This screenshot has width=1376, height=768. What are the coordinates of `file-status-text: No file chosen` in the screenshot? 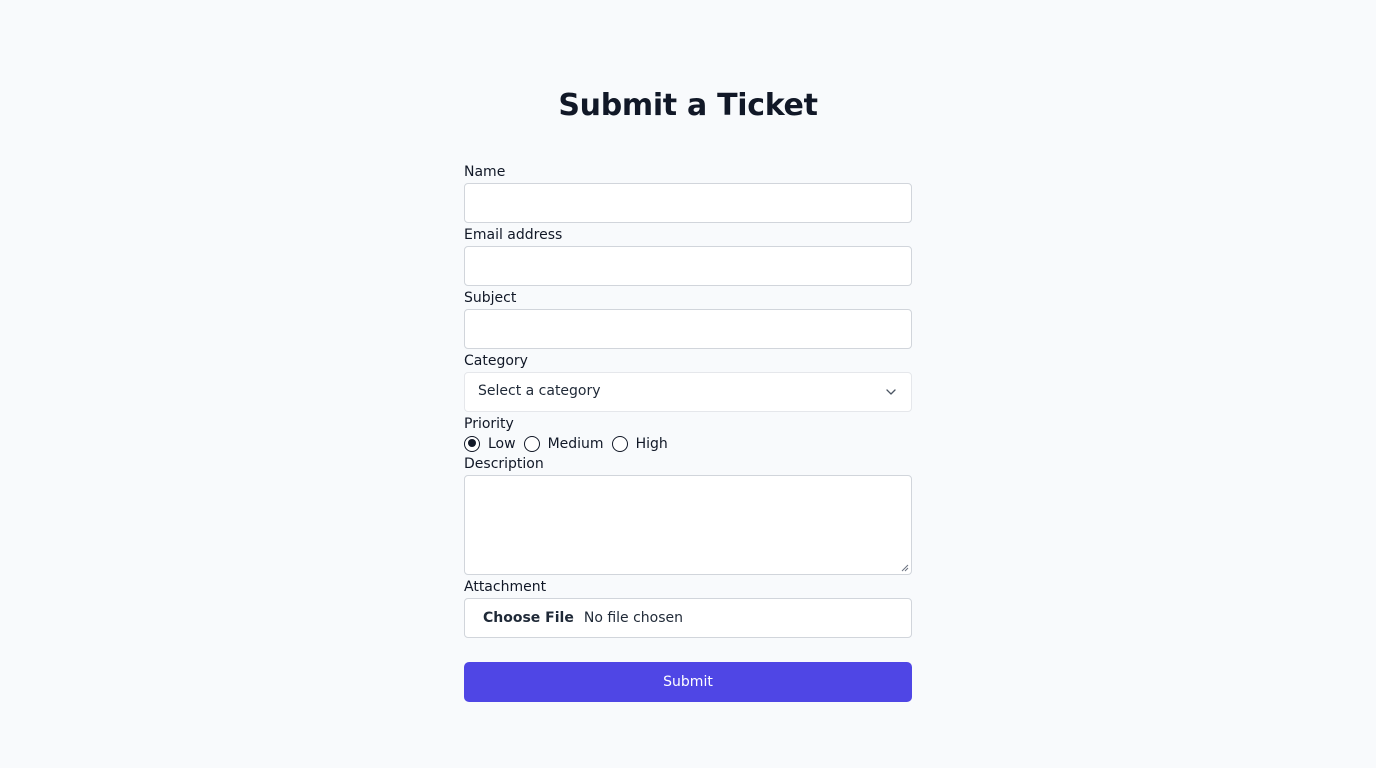 It's located at (633, 618).